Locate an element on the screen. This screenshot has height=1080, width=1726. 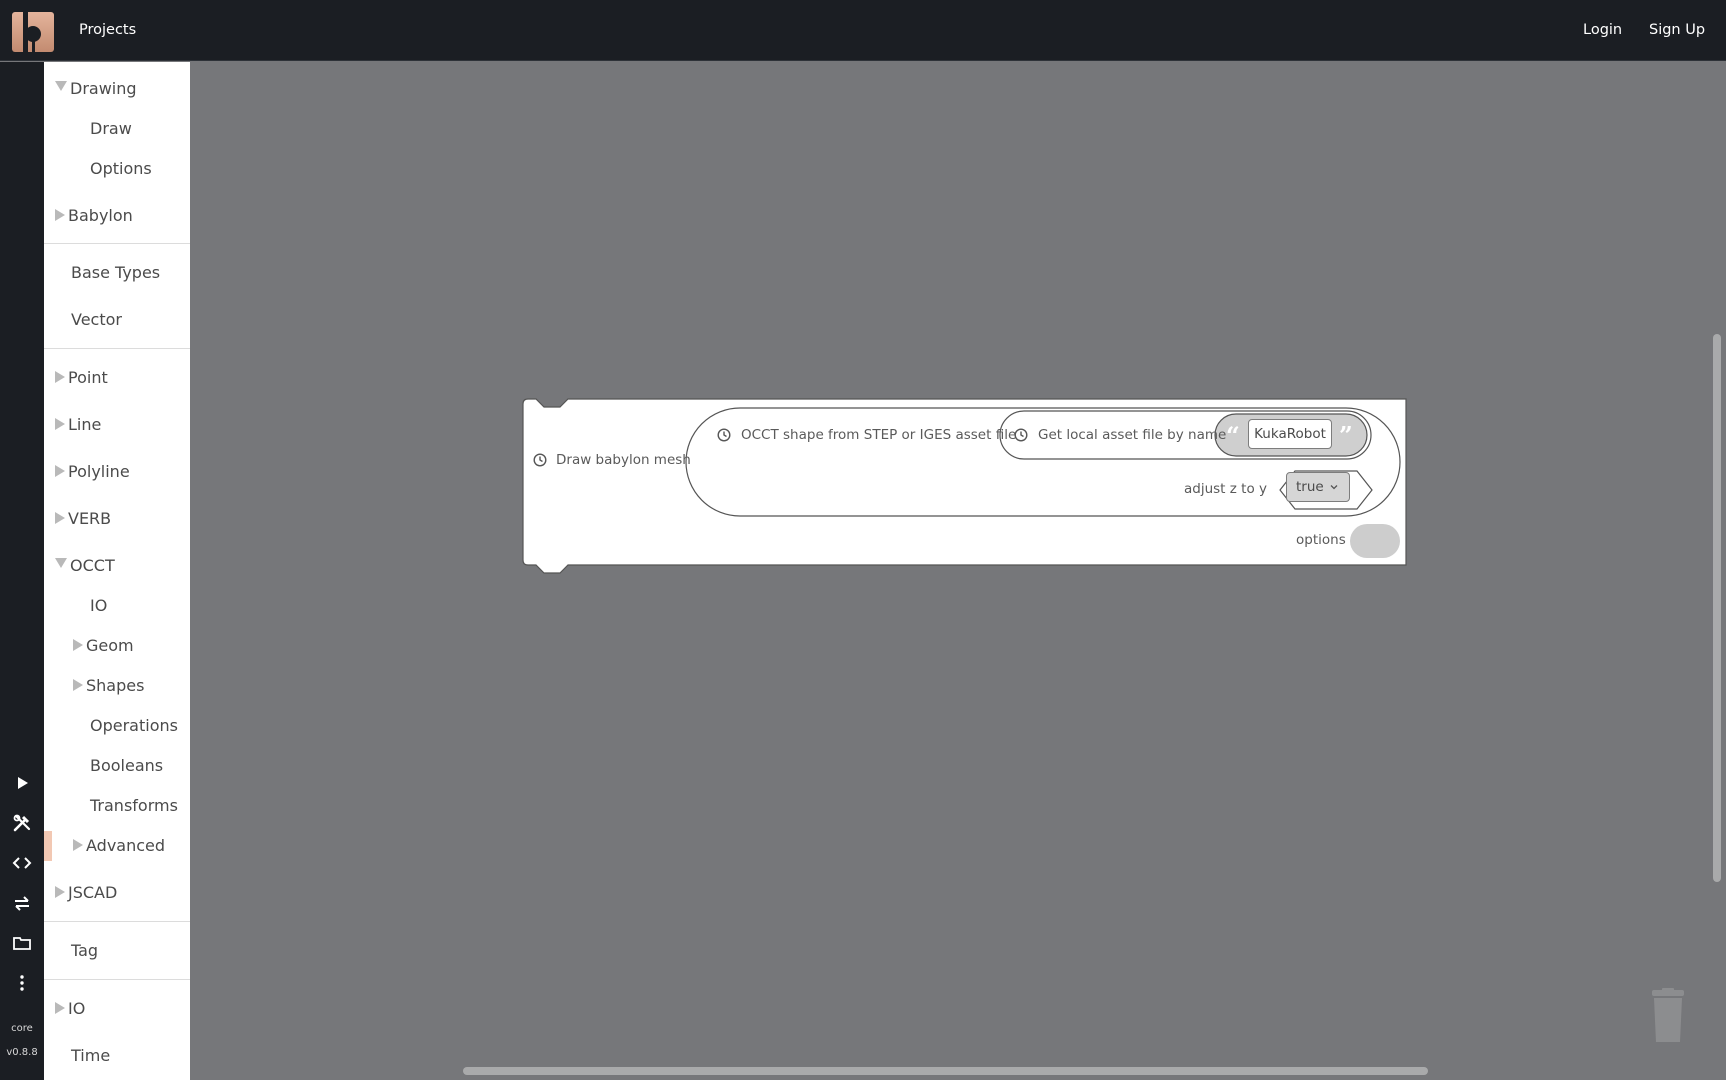
category-babylon: Babylon is located at coordinates (117, 215).